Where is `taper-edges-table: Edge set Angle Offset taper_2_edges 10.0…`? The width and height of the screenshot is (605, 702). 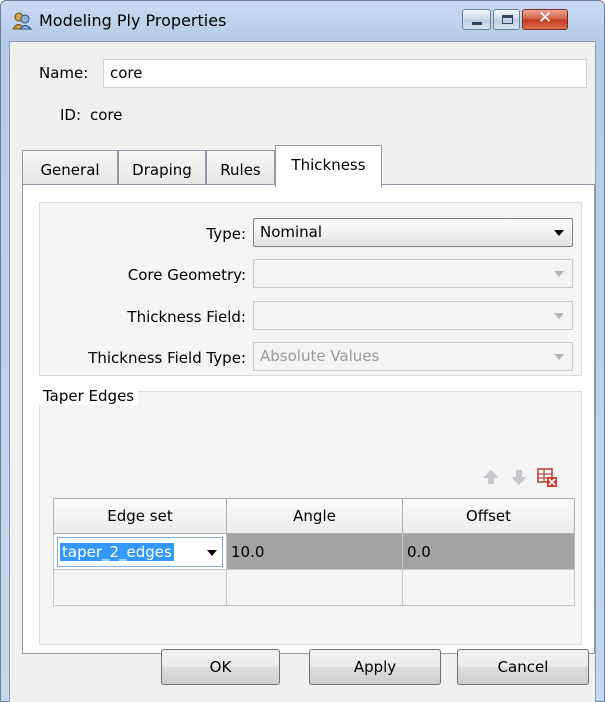
taper-edges-table: Edge set Angle Offset taper_2_edges 10.0… is located at coordinates (314, 552).